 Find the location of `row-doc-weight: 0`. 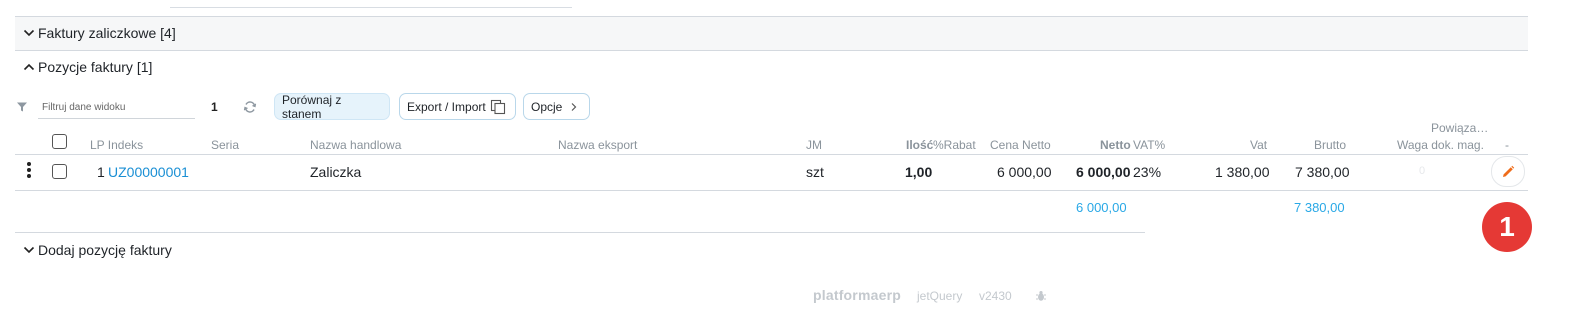

row-doc-weight: 0 is located at coordinates (1422, 171).